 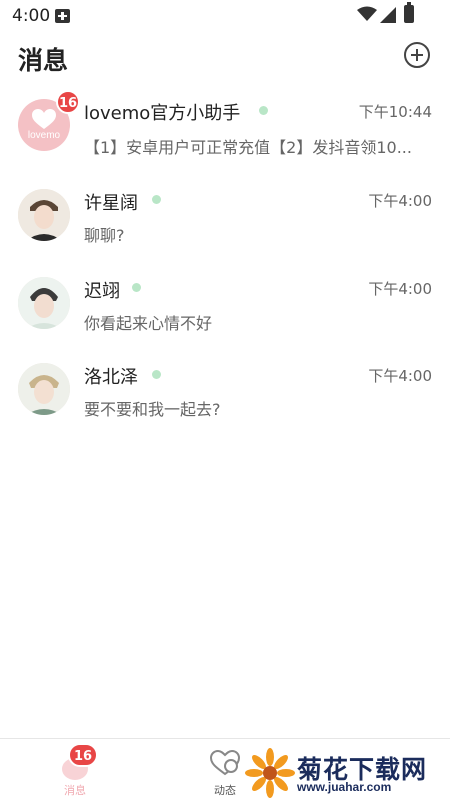 I want to click on status-bar: 4:00, so click(x=225, y=16).